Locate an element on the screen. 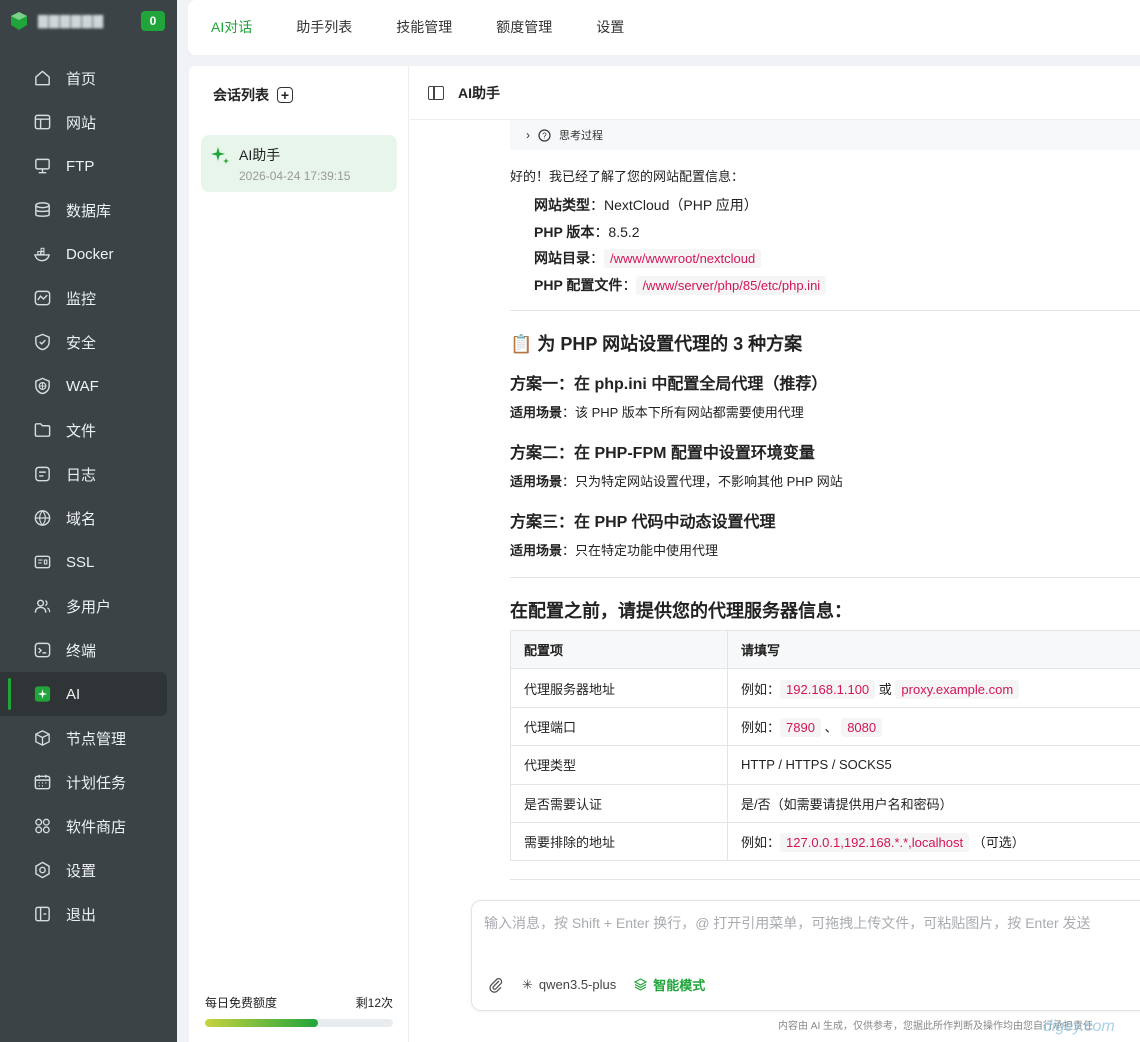 This screenshot has width=1140, height=1042. info-item: 网站目录：/www/wwwroot/nextcloud is located at coordinates (648, 258).